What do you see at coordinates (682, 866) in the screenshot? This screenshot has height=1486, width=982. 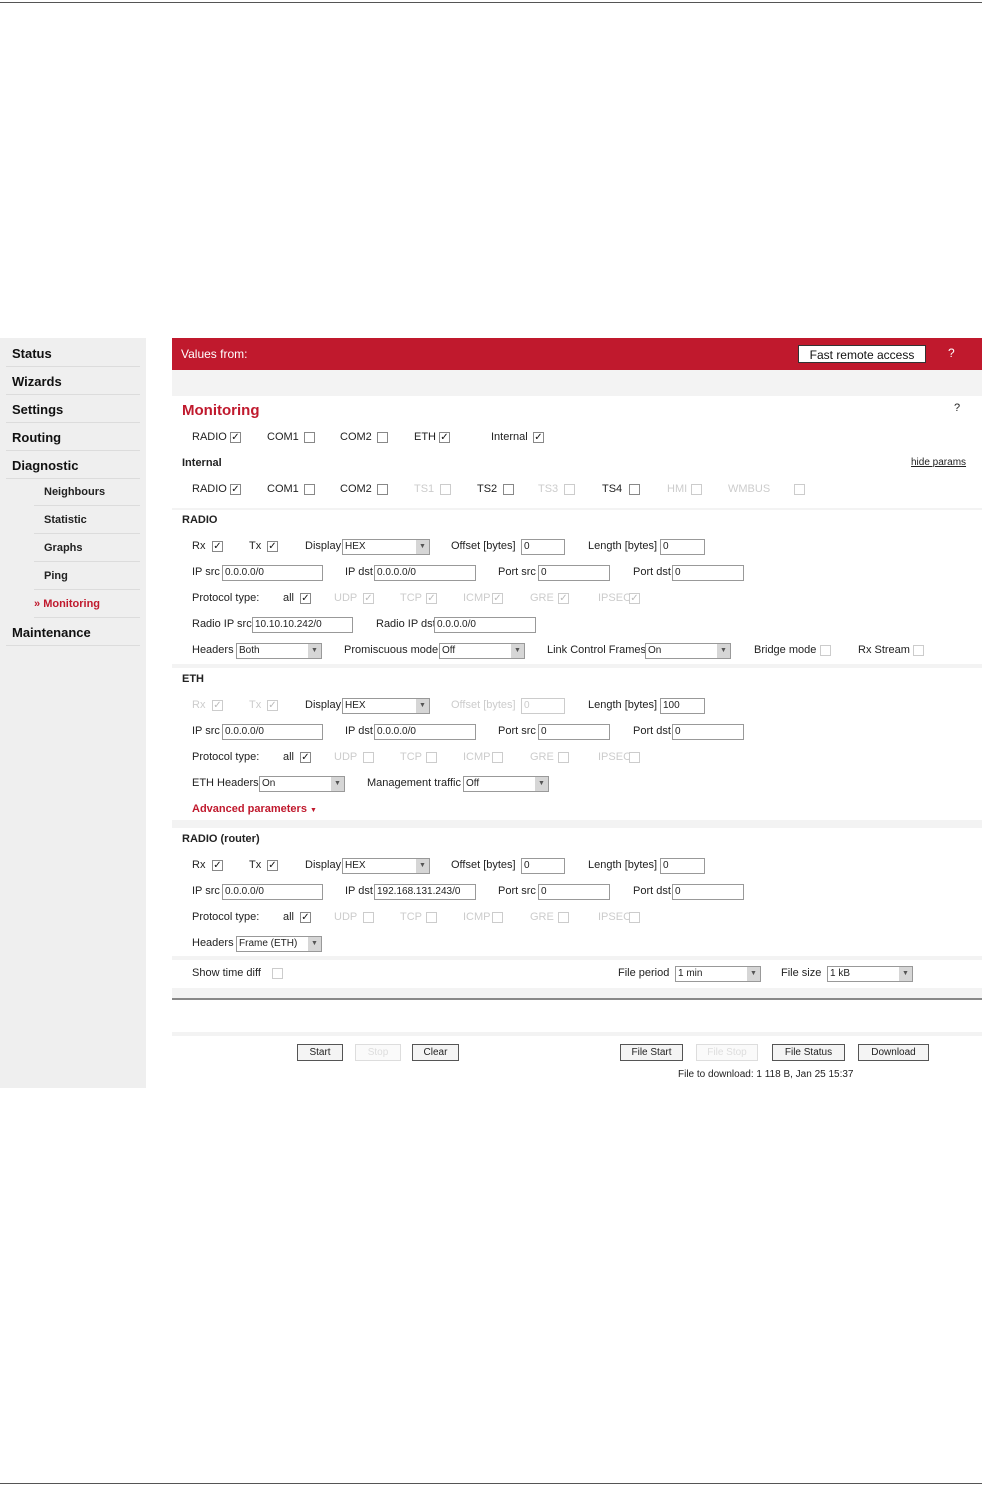 I see `rr-length-input: 0` at bounding box center [682, 866].